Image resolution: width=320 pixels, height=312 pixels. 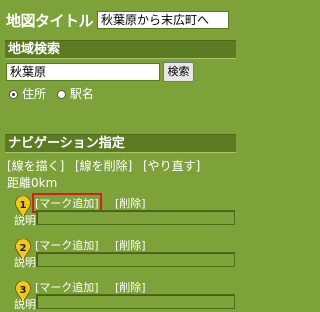 What do you see at coordinates (50, 21) in the screenshot?
I see `map-title-label: 地図タイトル` at bounding box center [50, 21].